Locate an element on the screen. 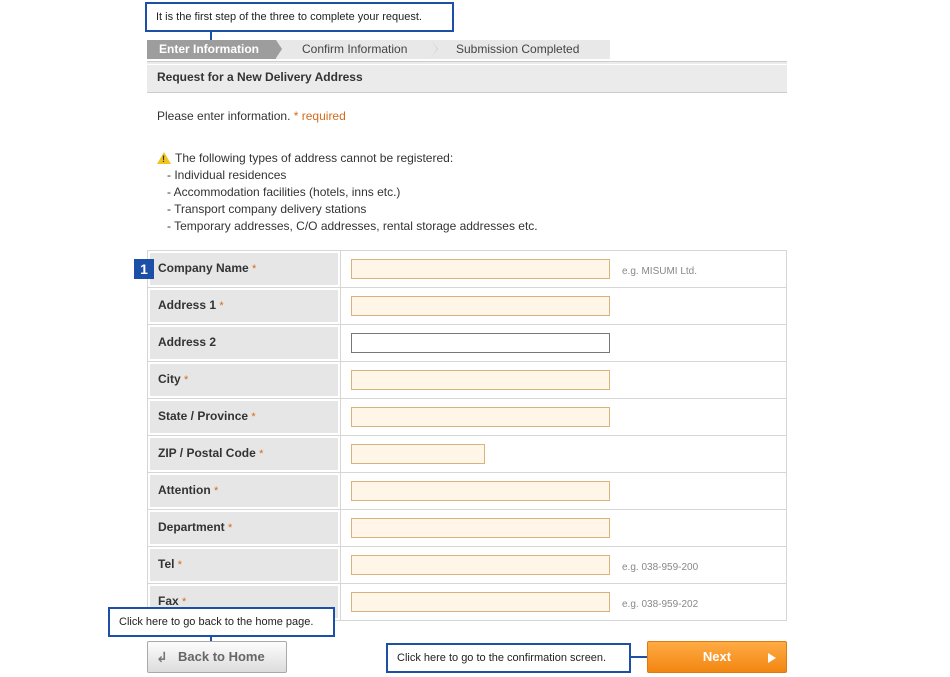 Image resolution: width=950 pixels, height=677 pixels. next-button-label: Next is located at coordinates (717, 656).